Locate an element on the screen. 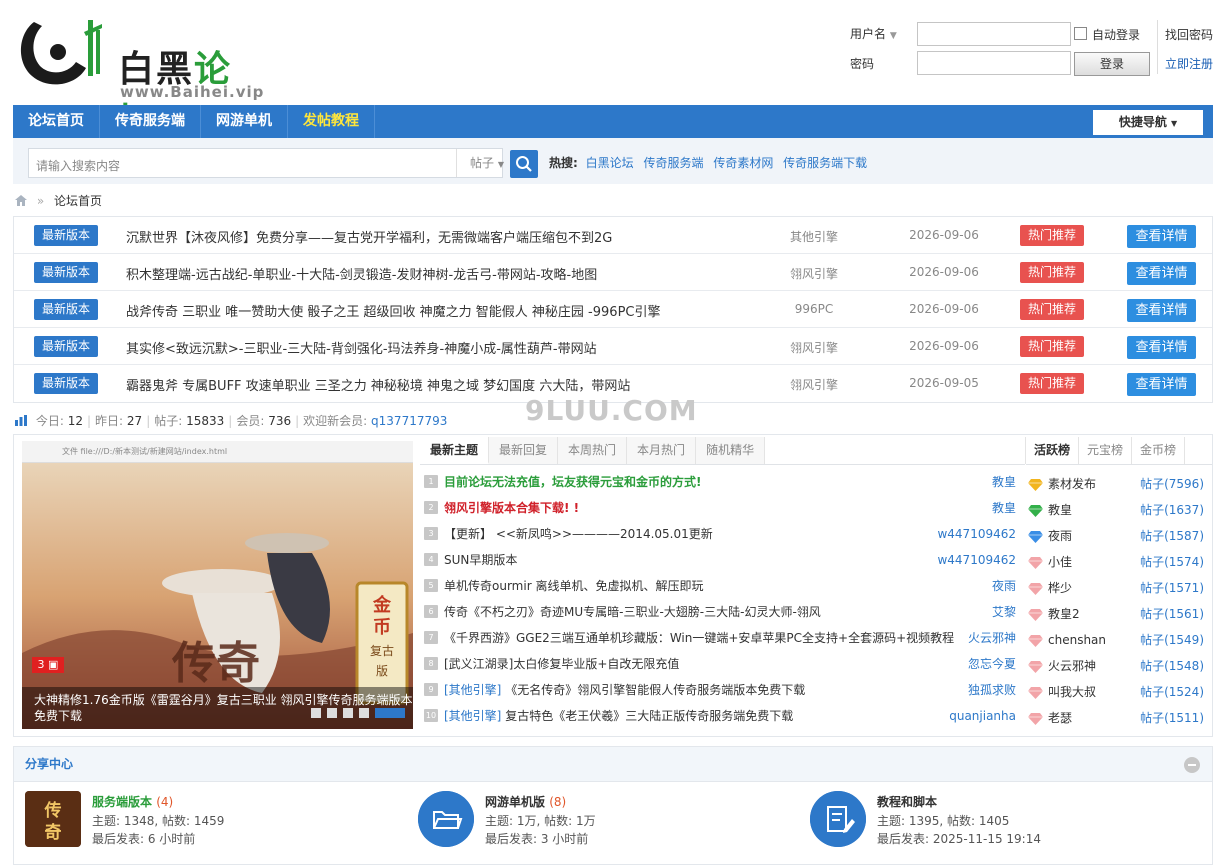 The width and height of the screenshot is (1224, 865). nav-item-posting-tutorial: 发帖教程 is located at coordinates (331, 121).